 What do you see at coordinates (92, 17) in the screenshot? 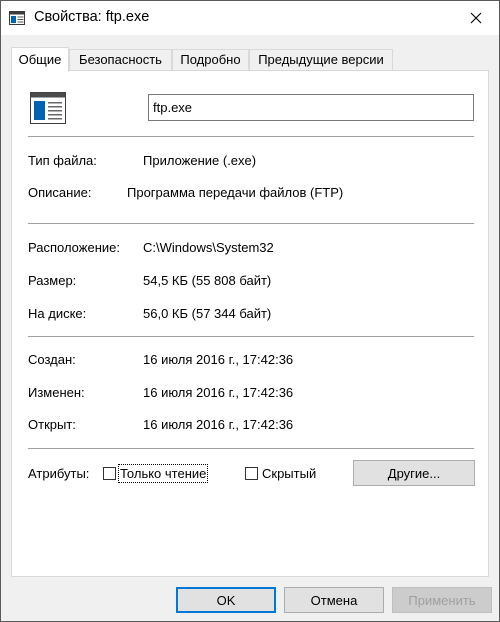
I see `window-title: Свойства: ftp.exe` at bounding box center [92, 17].